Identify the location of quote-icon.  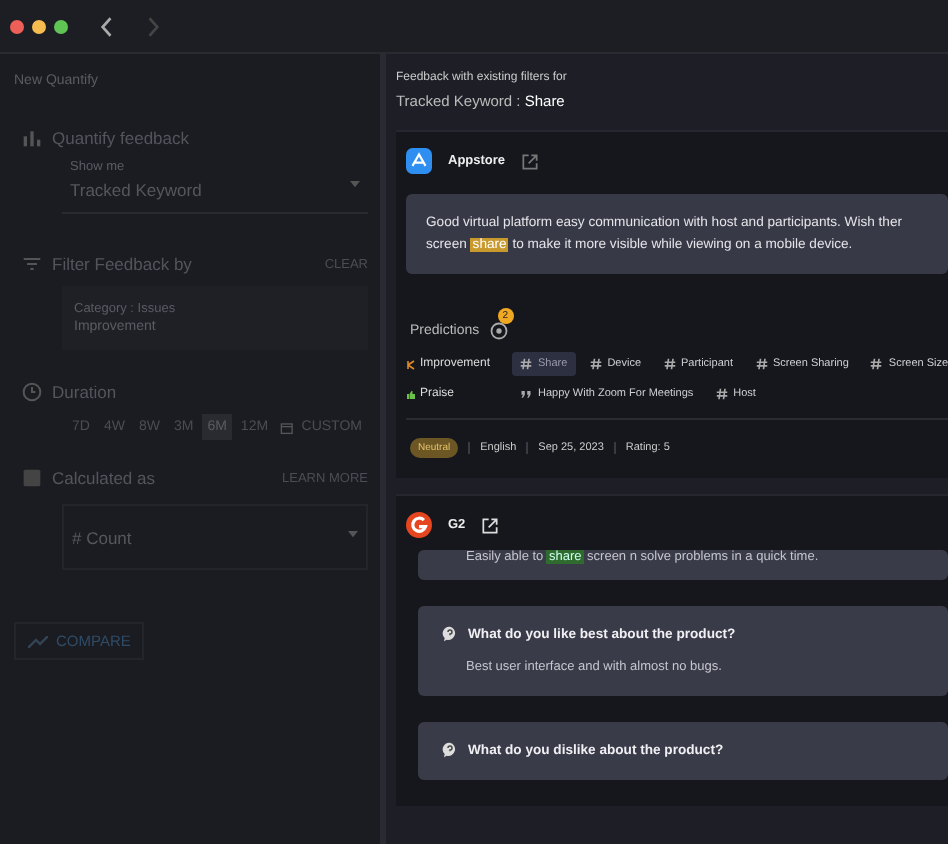
(526, 394).